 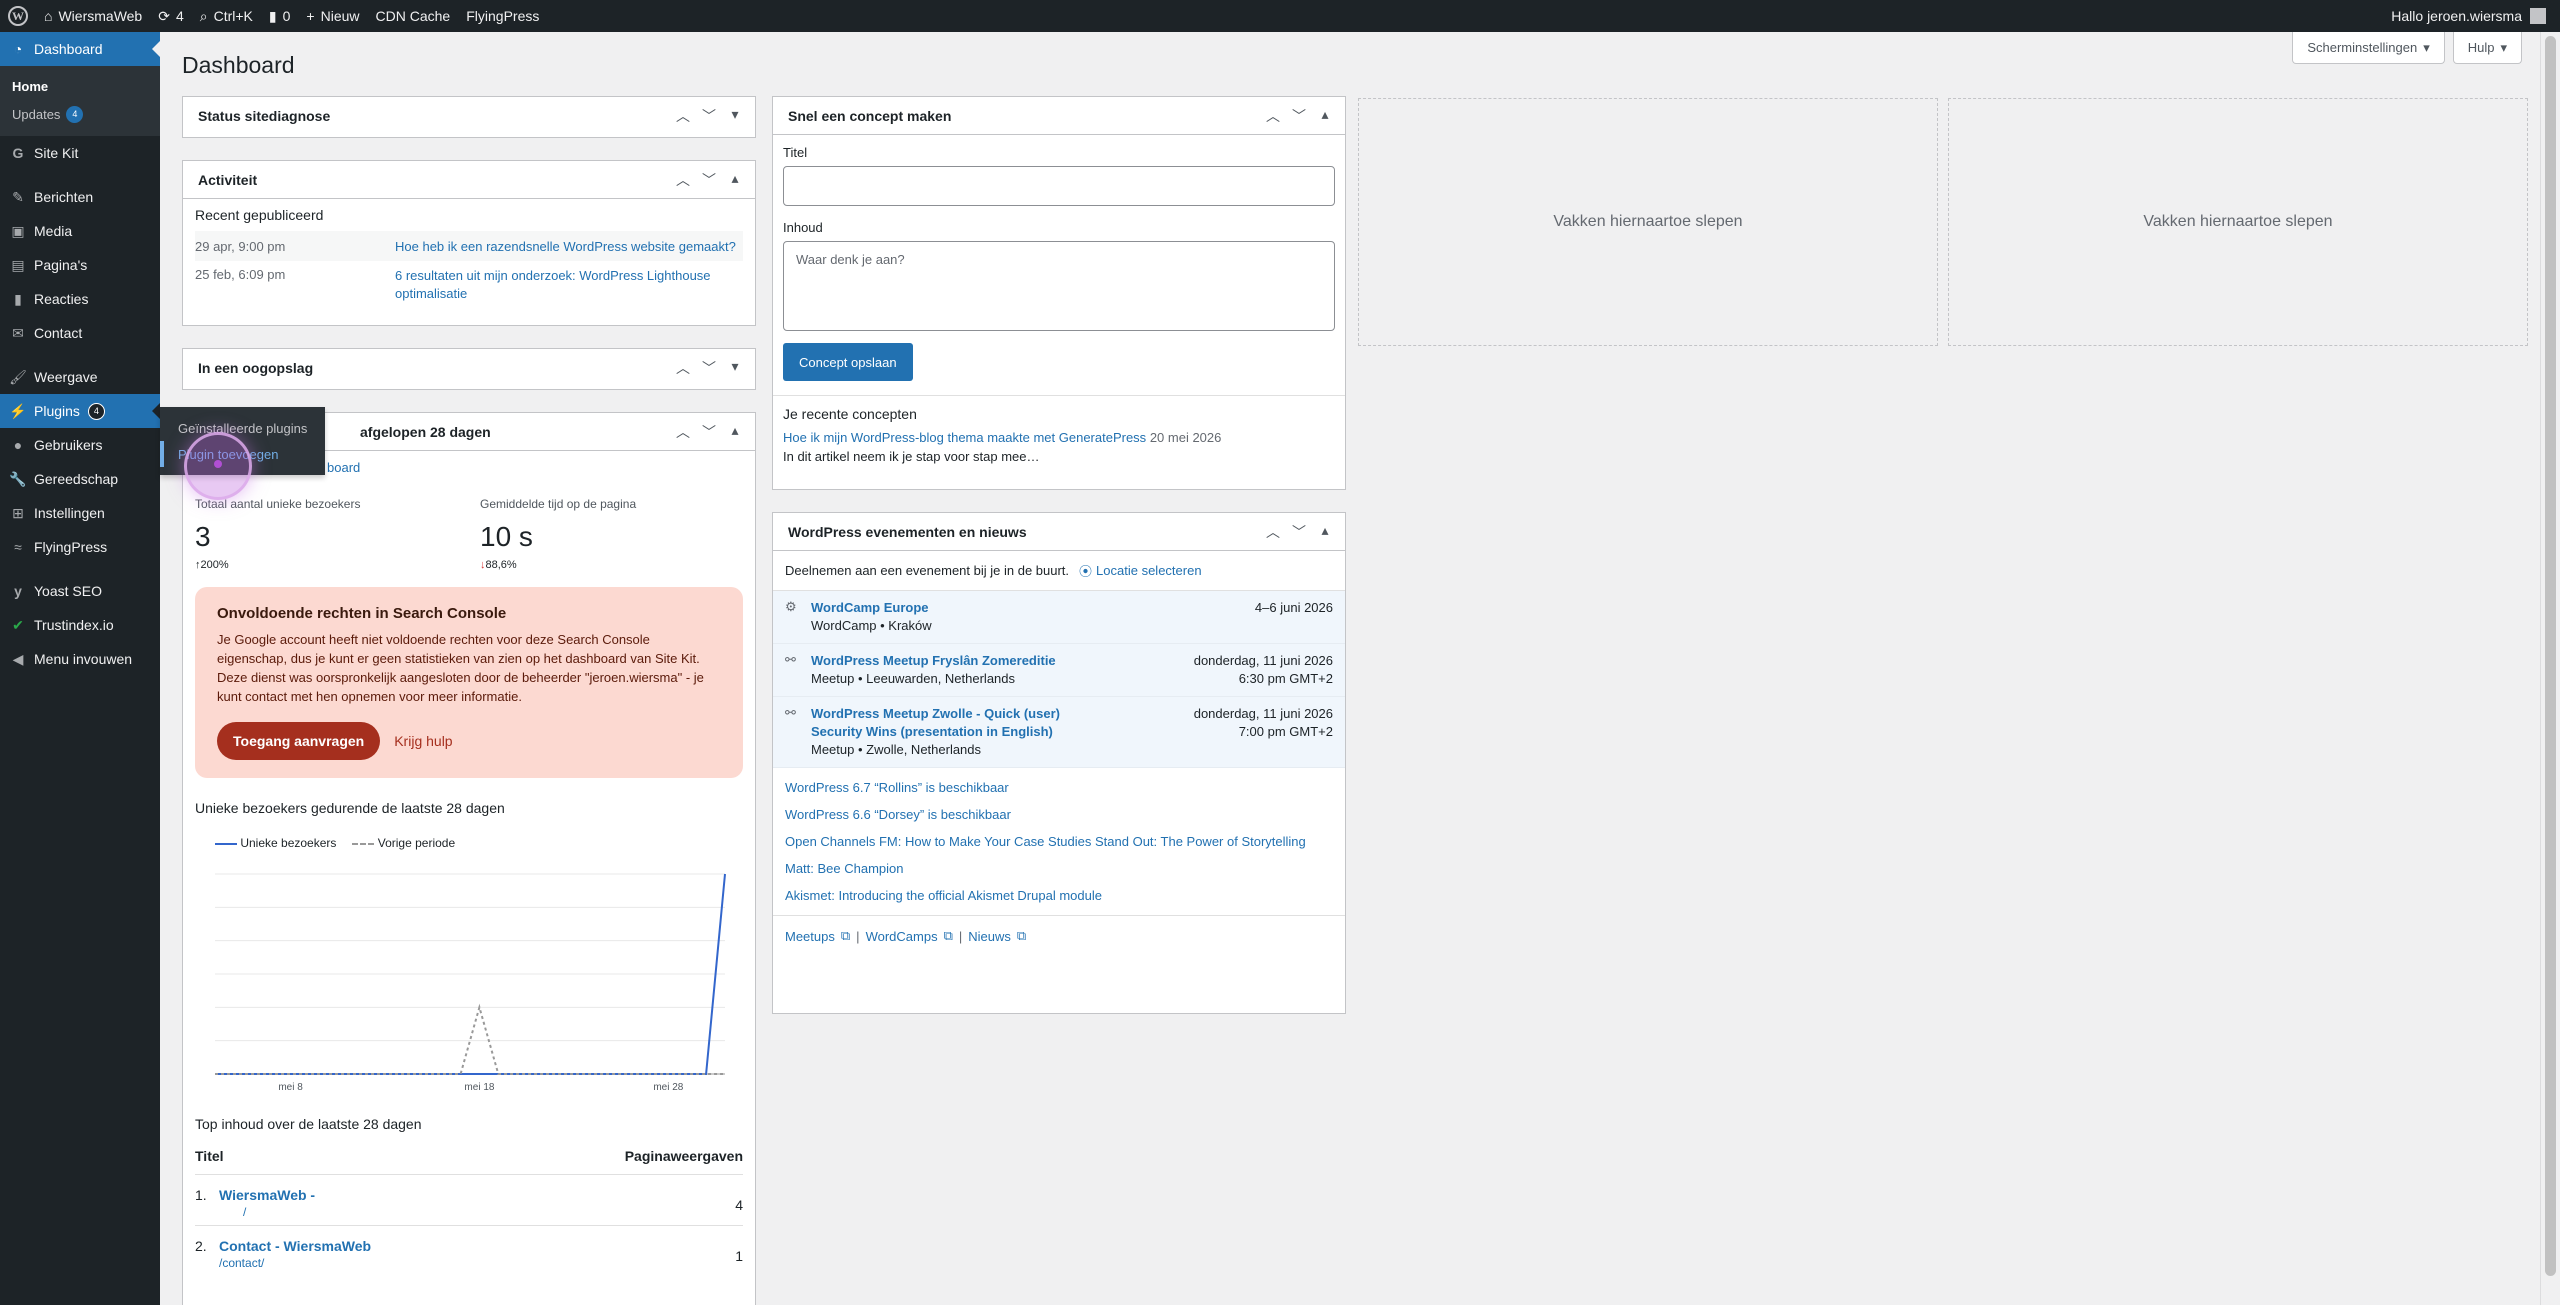 I want to click on screen-options-button: Scherminstellingen ▾, so click(x=2368, y=48).